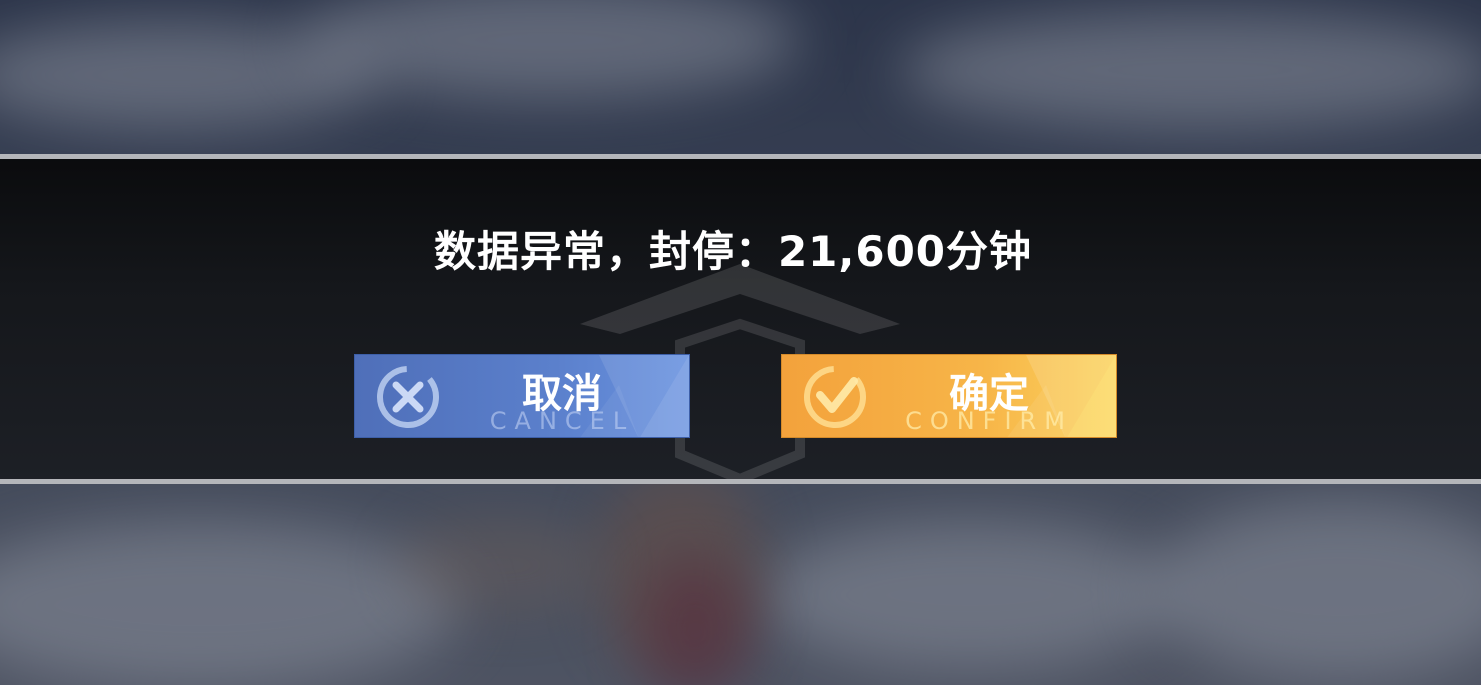  Describe the element at coordinates (740, 156) in the screenshot. I see `dialog-top-border` at that location.